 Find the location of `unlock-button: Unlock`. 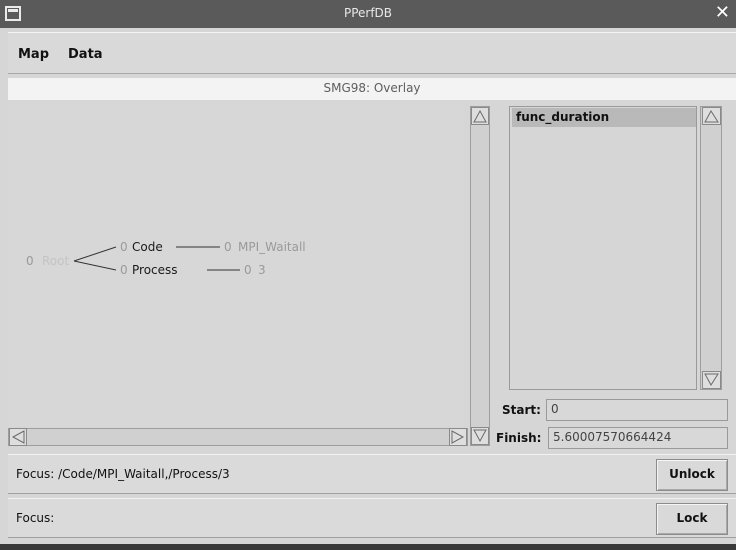

unlock-button: Unlock is located at coordinates (692, 475).